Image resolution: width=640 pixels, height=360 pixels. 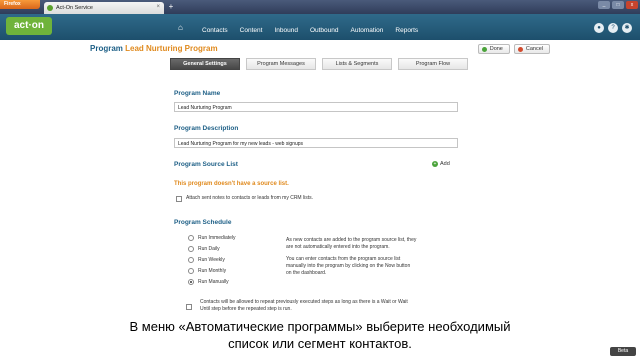 What do you see at coordinates (627, 28) in the screenshot?
I see `settings-icon: ✱` at bounding box center [627, 28].